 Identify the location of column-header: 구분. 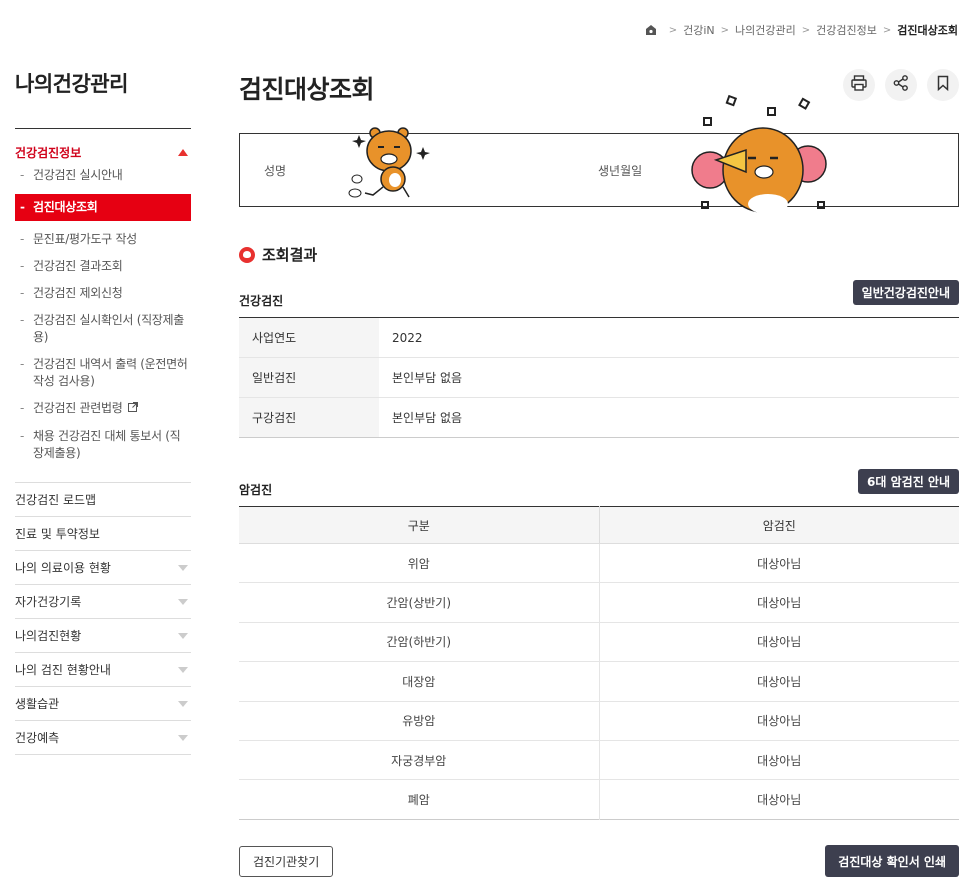
(419, 525).